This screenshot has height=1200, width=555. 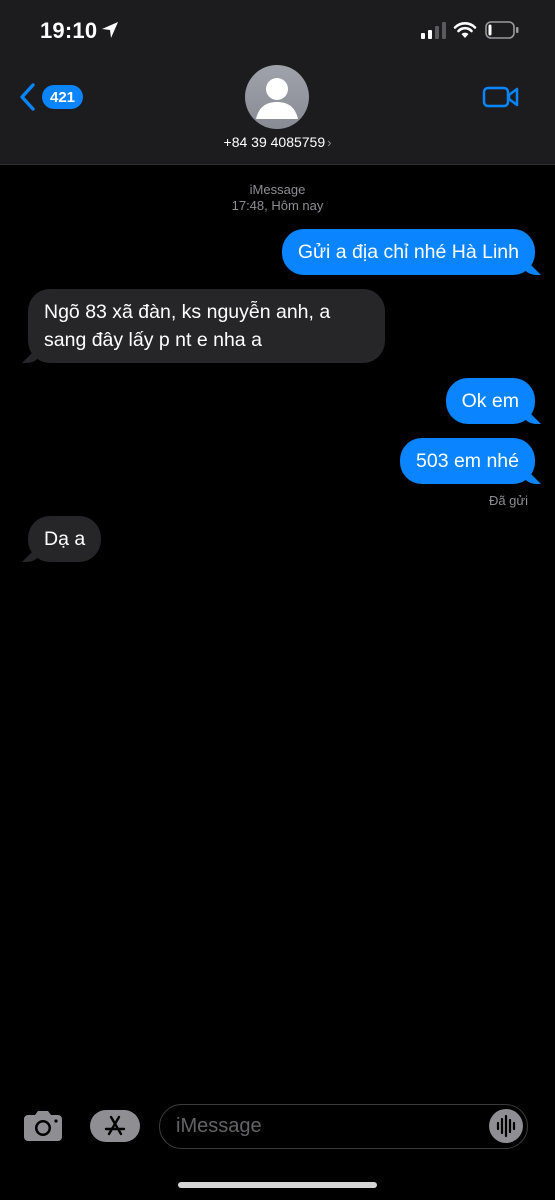 I want to click on chevron-left-icon, so click(x=27, y=97).